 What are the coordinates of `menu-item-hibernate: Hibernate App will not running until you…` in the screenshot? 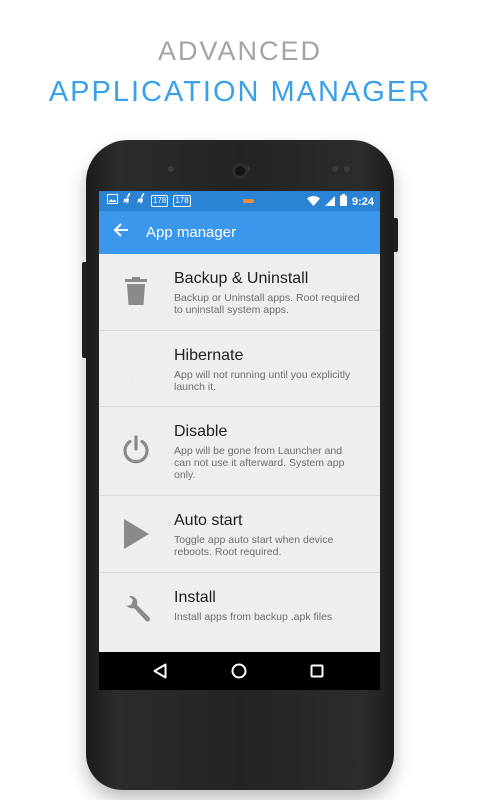 It's located at (239, 369).